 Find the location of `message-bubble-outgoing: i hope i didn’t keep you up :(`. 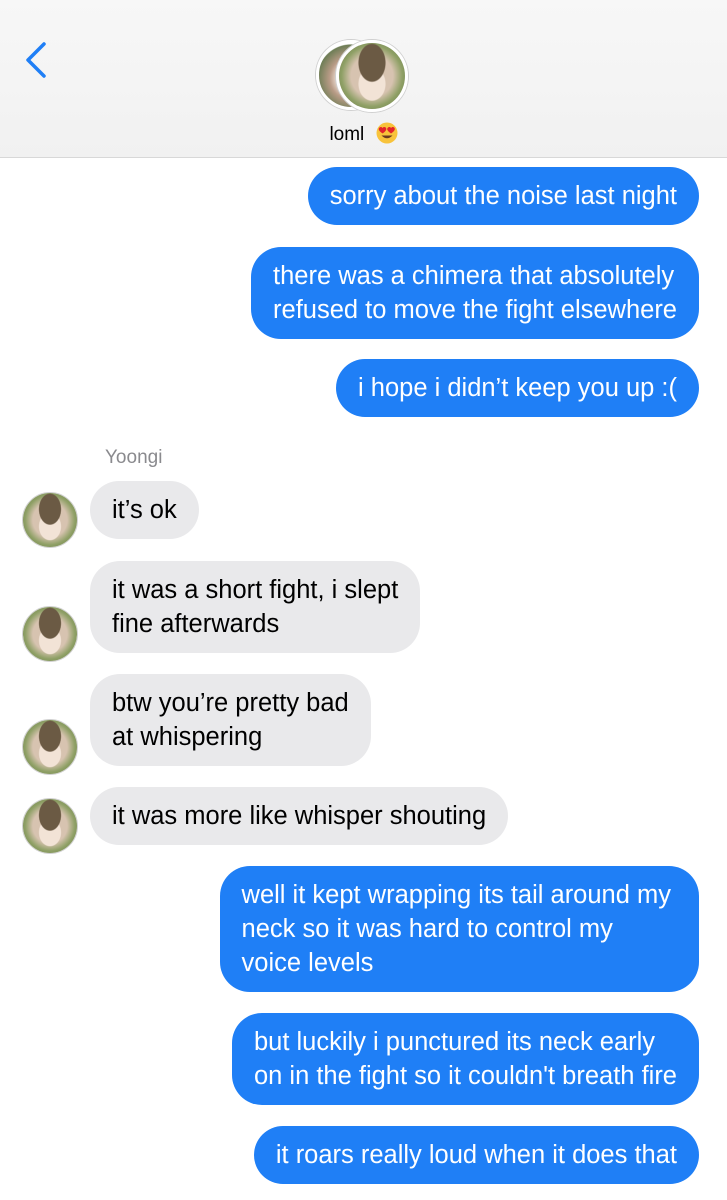

message-bubble-outgoing: i hope i didn’t keep you up :( is located at coordinates (517, 388).